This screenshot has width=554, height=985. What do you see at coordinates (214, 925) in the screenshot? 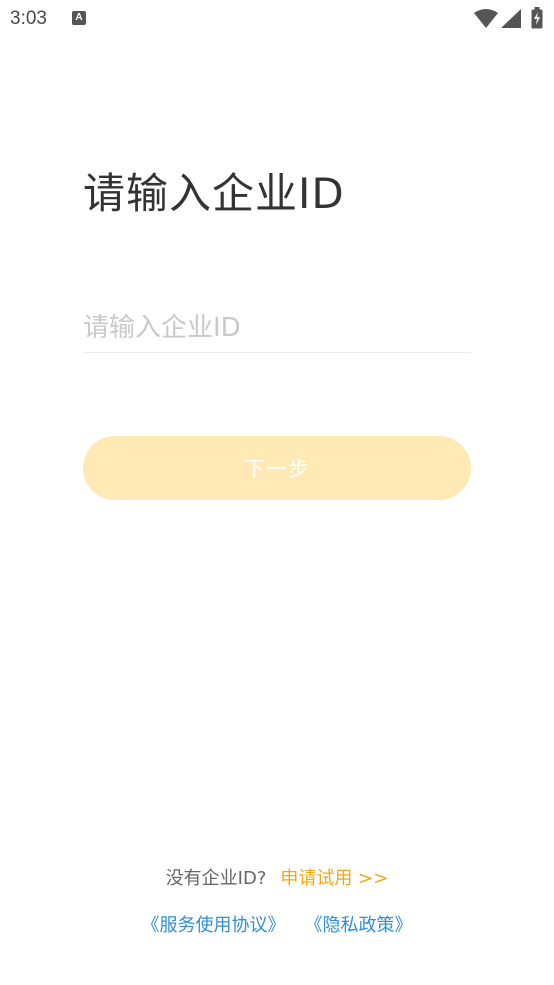
I see `service-agreement-link: 《服务使用协议》` at bounding box center [214, 925].